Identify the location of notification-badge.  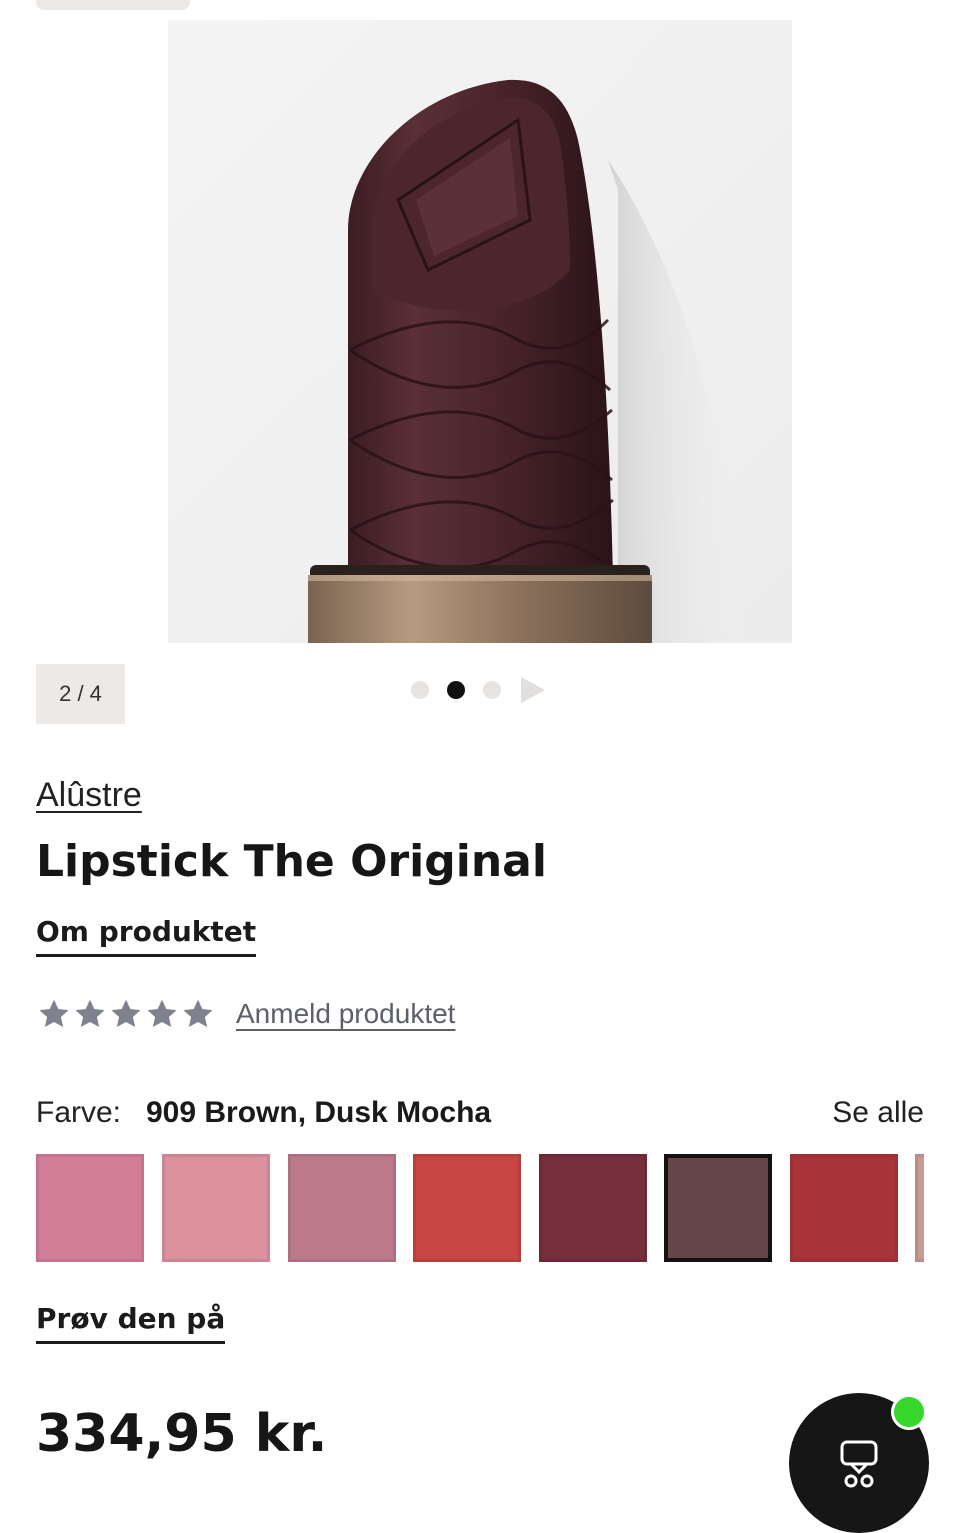
(909, 1412).